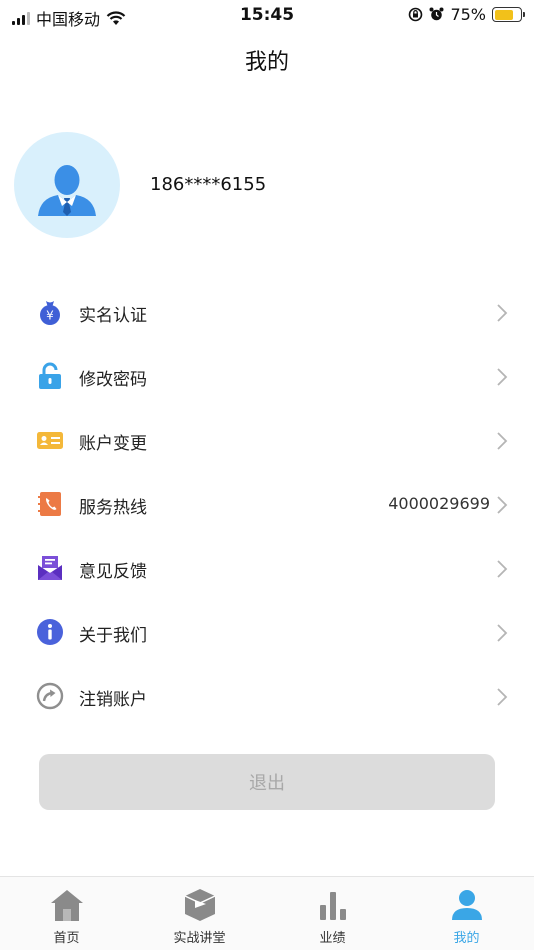 This screenshot has height=950, width=534. I want to click on battery-percent: 75%, so click(468, 14).